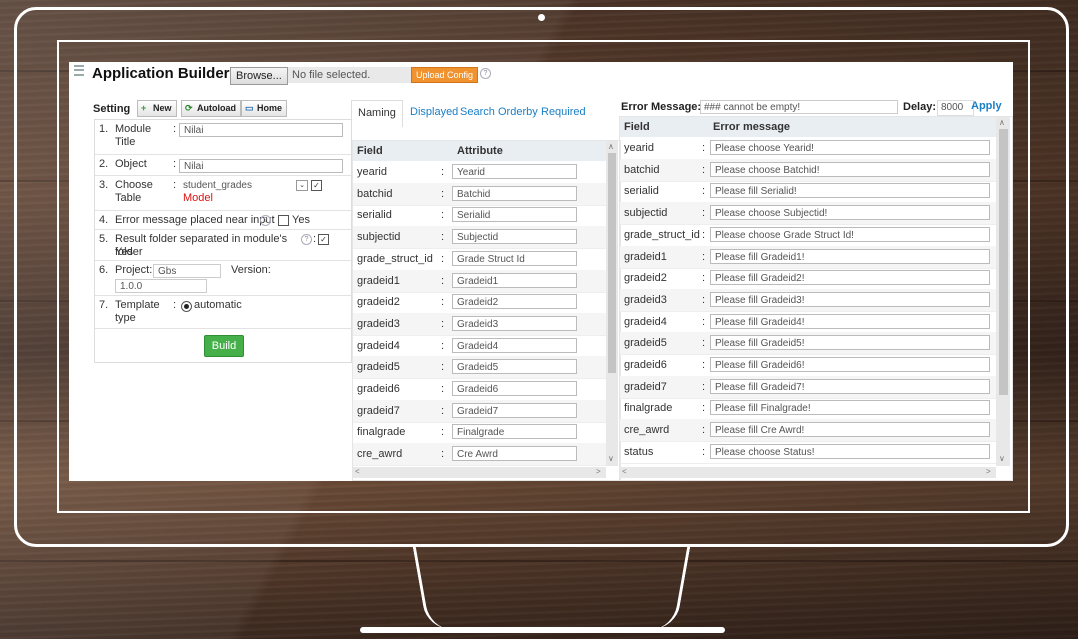 The image size is (1078, 639). What do you see at coordinates (850, 213) in the screenshot?
I see `error-message-field: Please choose Subjectid!` at bounding box center [850, 213].